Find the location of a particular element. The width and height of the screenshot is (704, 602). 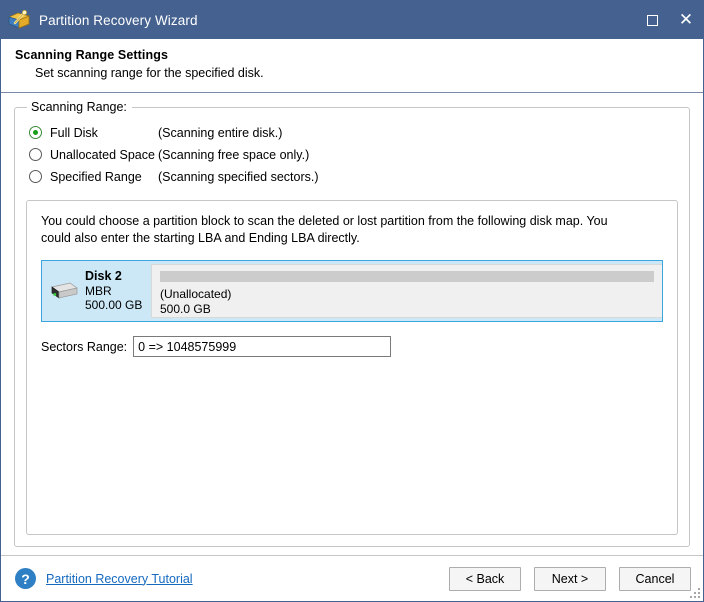

radio-specified-range-label: Specified Range is located at coordinates (96, 176).